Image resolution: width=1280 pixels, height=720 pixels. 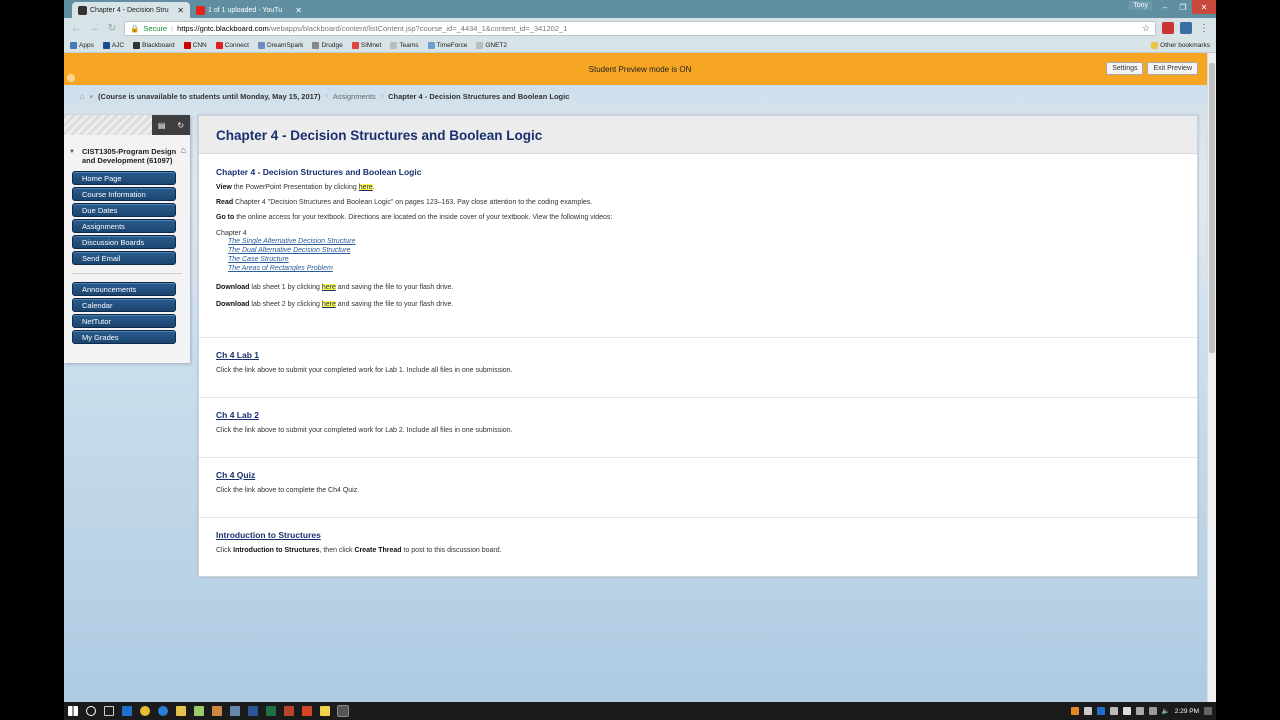 What do you see at coordinates (124, 305) in the screenshot?
I see `menu-calendar: Calendar` at bounding box center [124, 305].